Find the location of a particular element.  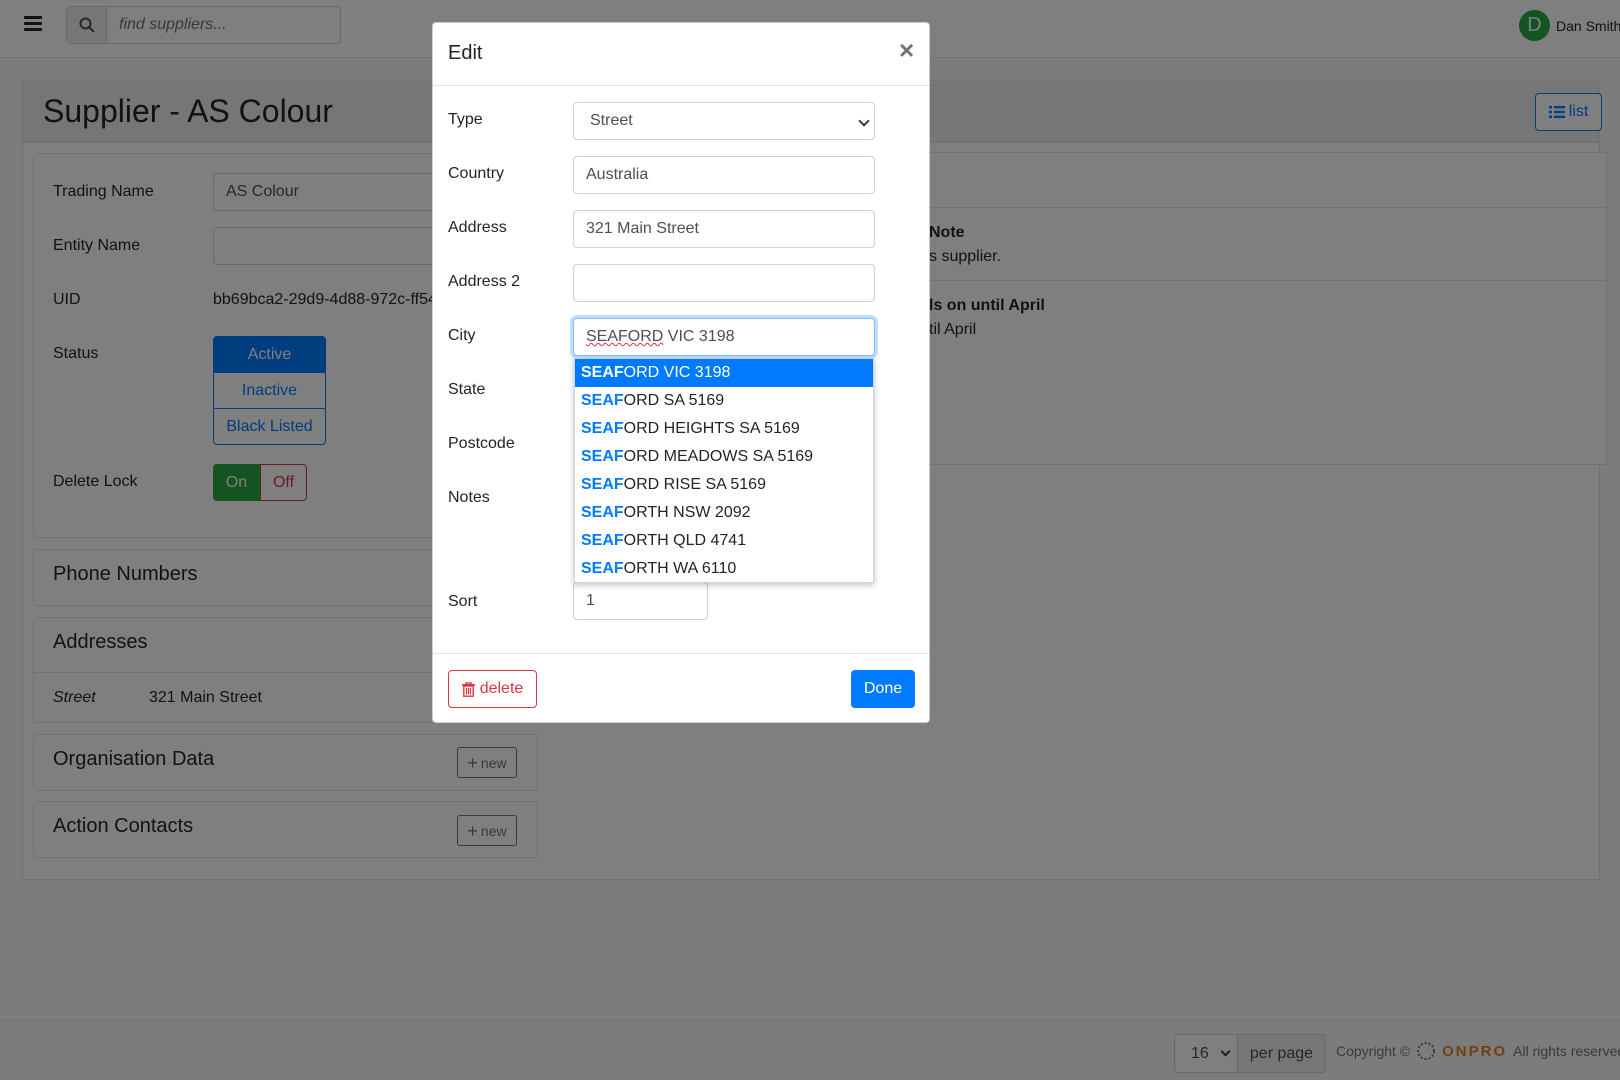

country-label: Country is located at coordinates (476, 173).